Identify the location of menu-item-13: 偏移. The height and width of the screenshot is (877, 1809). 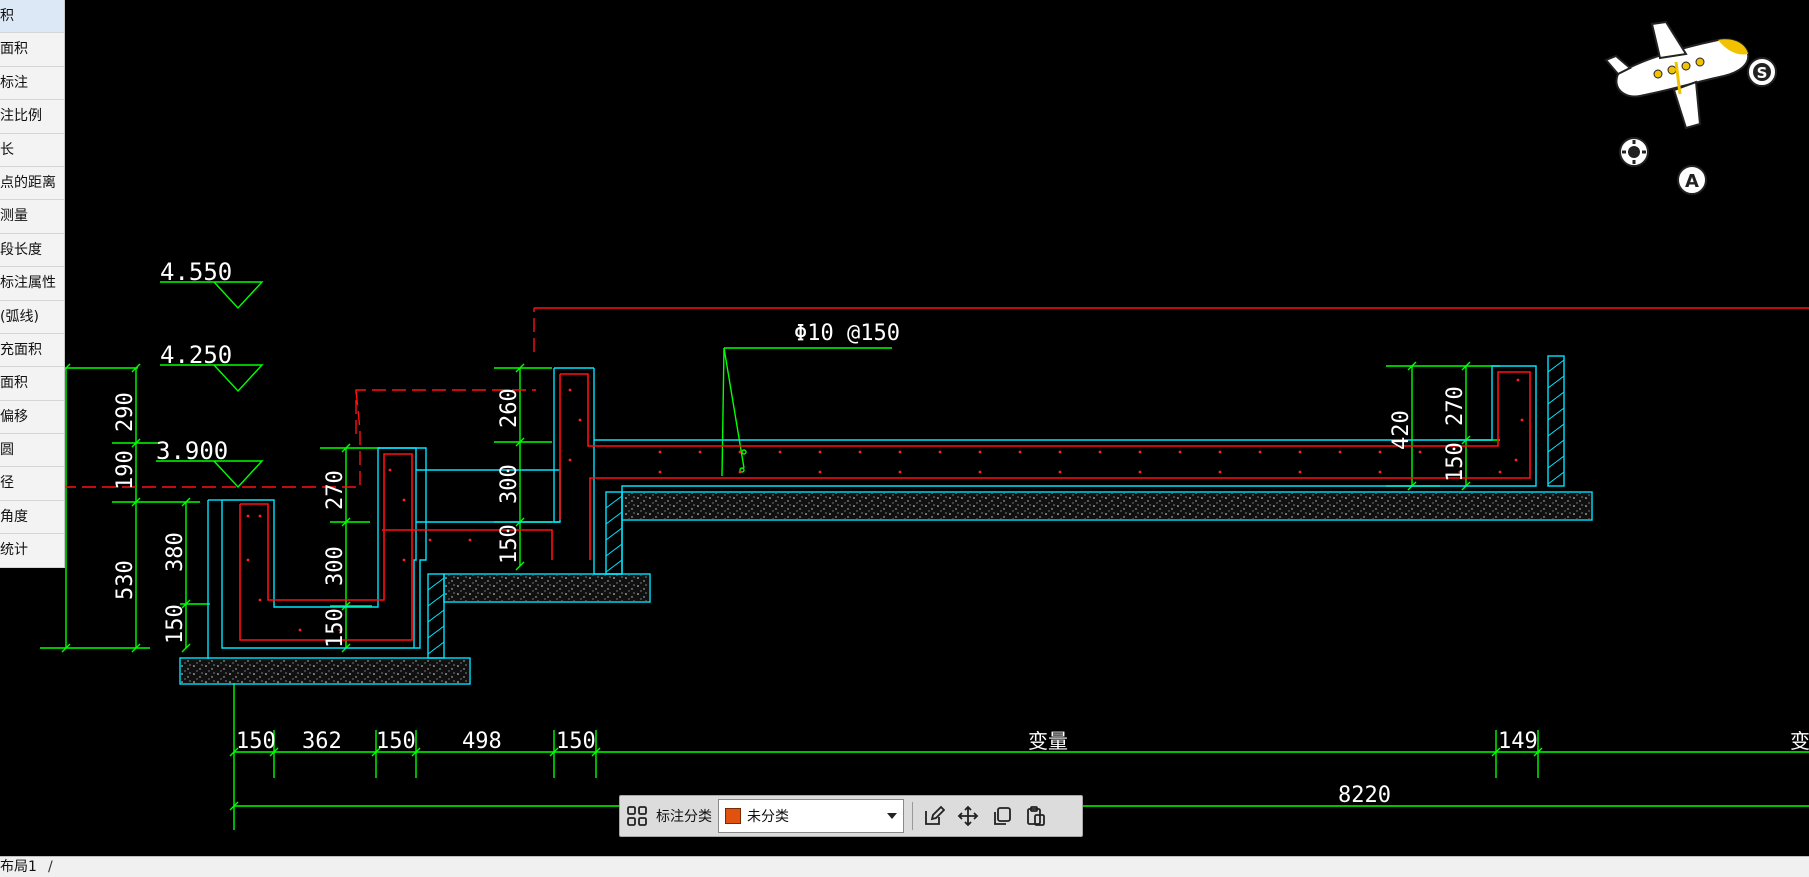
(32, 418).